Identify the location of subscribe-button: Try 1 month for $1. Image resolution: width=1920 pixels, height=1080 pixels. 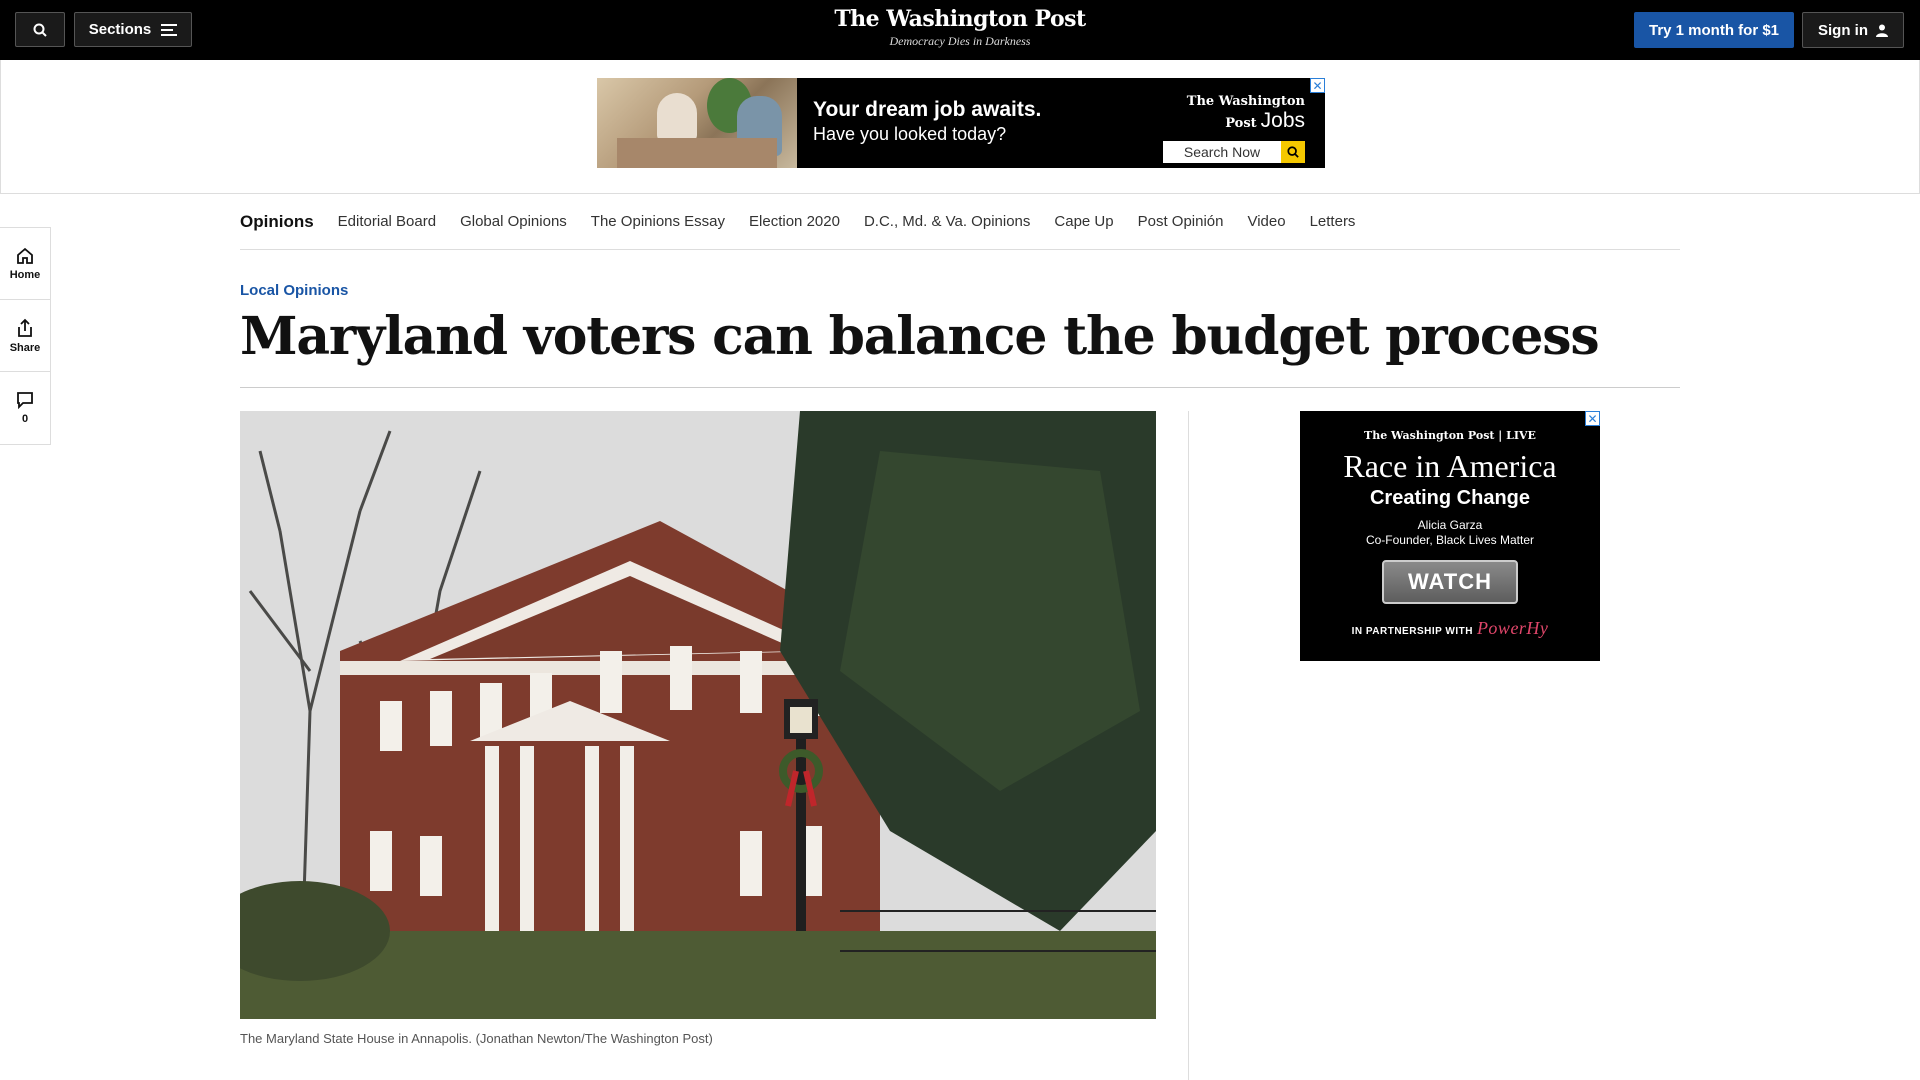
(1714, 30).